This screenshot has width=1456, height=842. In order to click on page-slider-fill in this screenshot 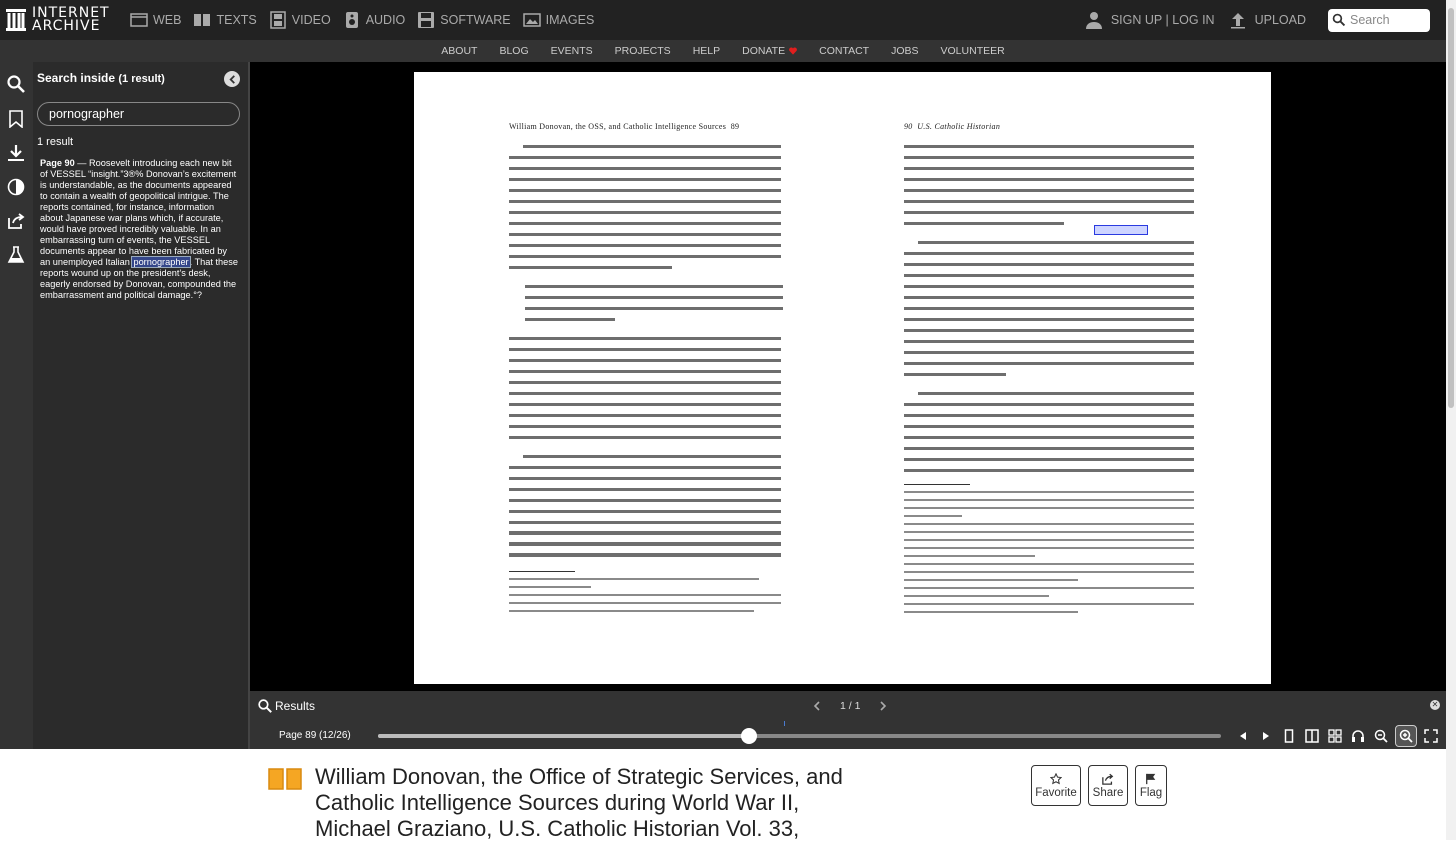, I will do `click(563, 736)`.